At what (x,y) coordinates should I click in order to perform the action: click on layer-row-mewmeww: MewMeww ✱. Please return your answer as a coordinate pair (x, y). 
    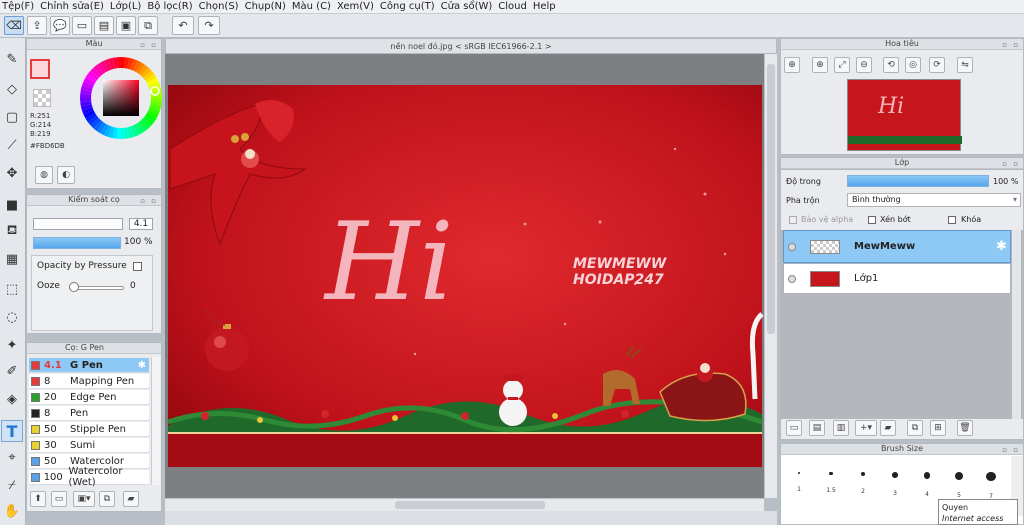
    Looking at the image, I should click on (897, 246).